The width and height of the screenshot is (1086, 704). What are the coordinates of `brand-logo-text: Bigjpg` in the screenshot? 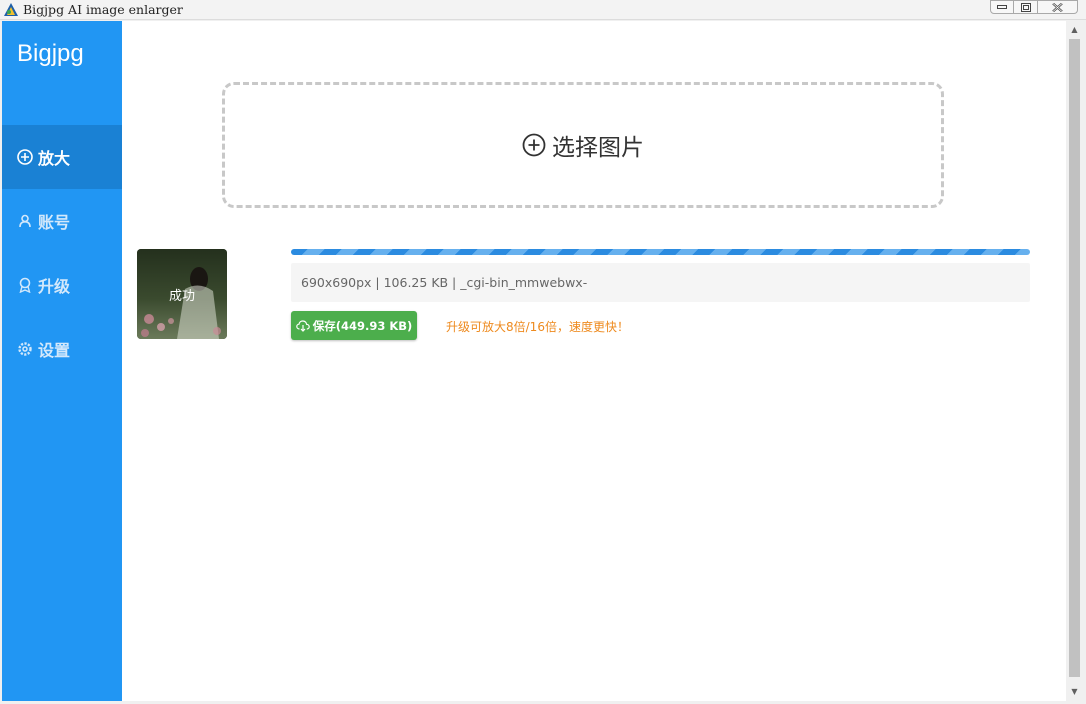 It's located at (50, 53).